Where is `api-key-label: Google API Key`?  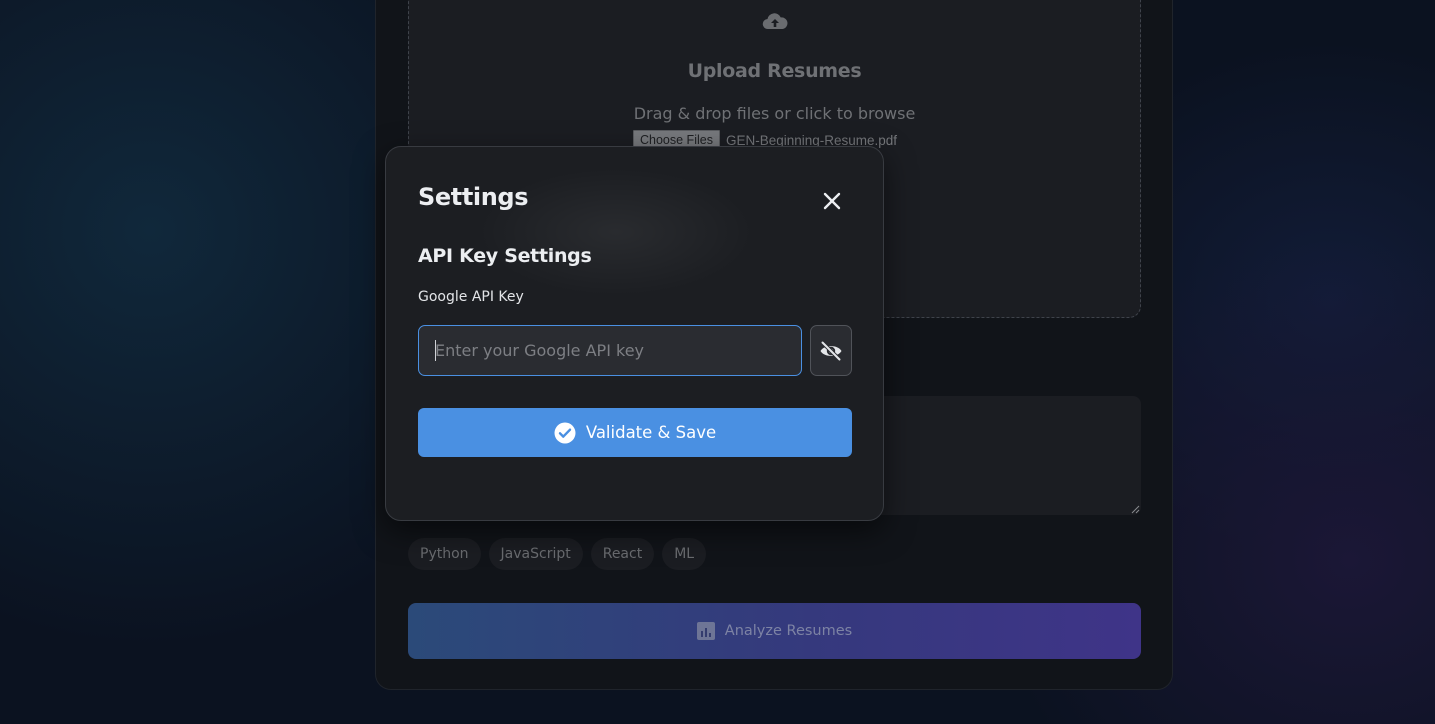
api-key-label: Google API Key is located at coordinates (471, 297).